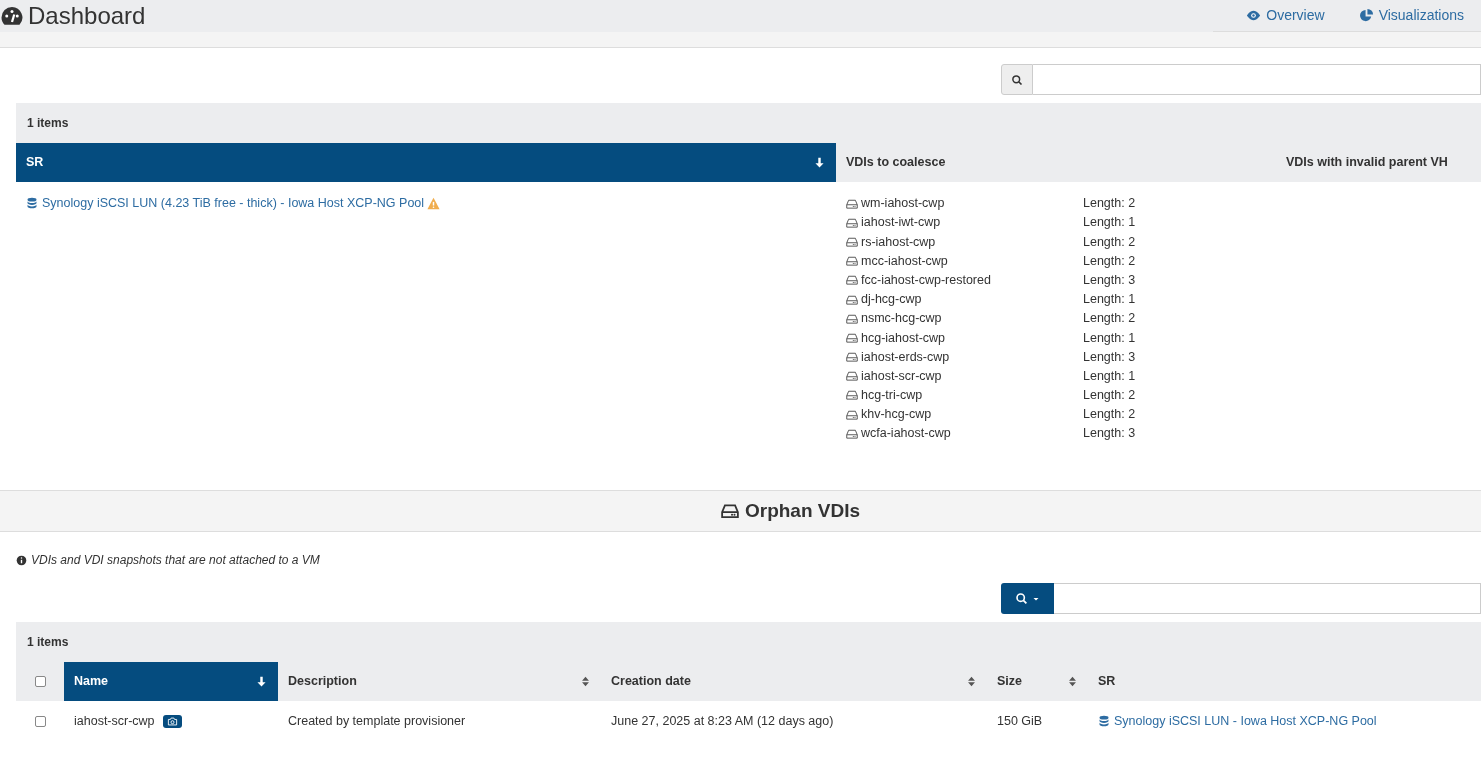  I want to click on vdi-name: dj-hcg-cwp, so click(891, 300).